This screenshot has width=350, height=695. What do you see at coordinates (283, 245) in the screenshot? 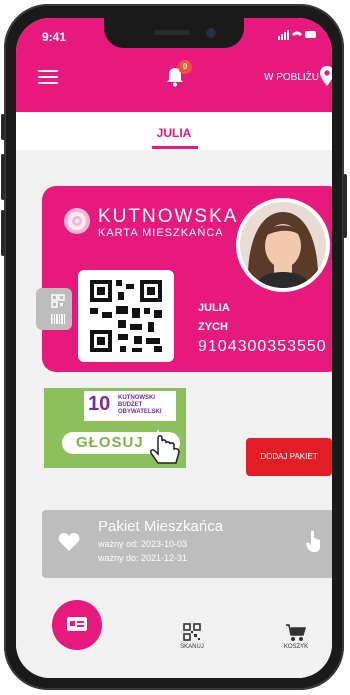
I see `avatar` at bounding box center [283, 245].